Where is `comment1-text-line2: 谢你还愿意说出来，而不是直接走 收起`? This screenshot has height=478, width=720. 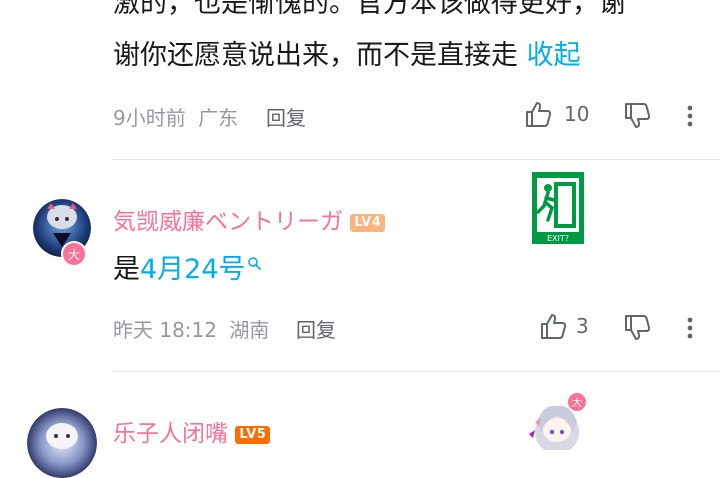
comment1-text-line2: 谢你还愿意说出来，而不是直接走 收起 is located at coordinates (347, 56).